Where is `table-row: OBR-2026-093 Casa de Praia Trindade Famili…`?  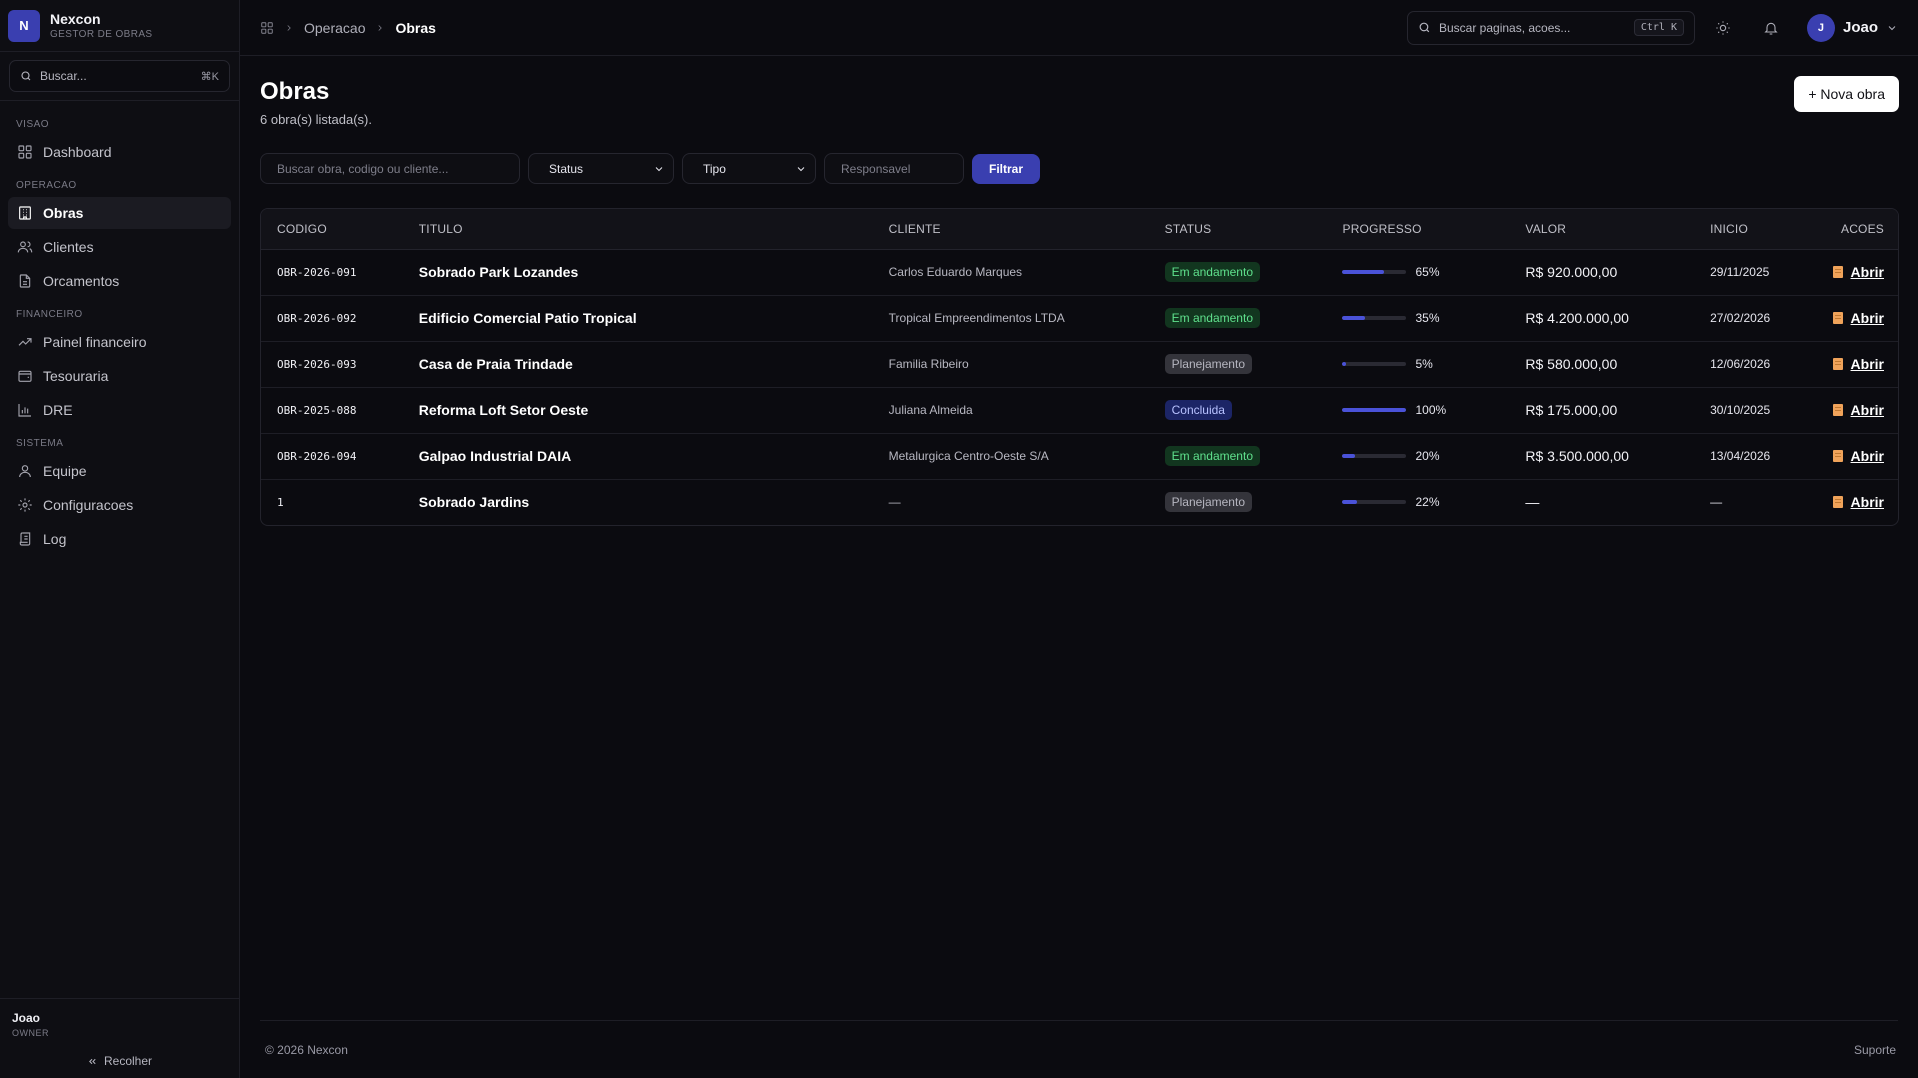
table-row: OBR-2026-093 Casa de Praia Trindade Famili… is located at coordinates (1079, 364).